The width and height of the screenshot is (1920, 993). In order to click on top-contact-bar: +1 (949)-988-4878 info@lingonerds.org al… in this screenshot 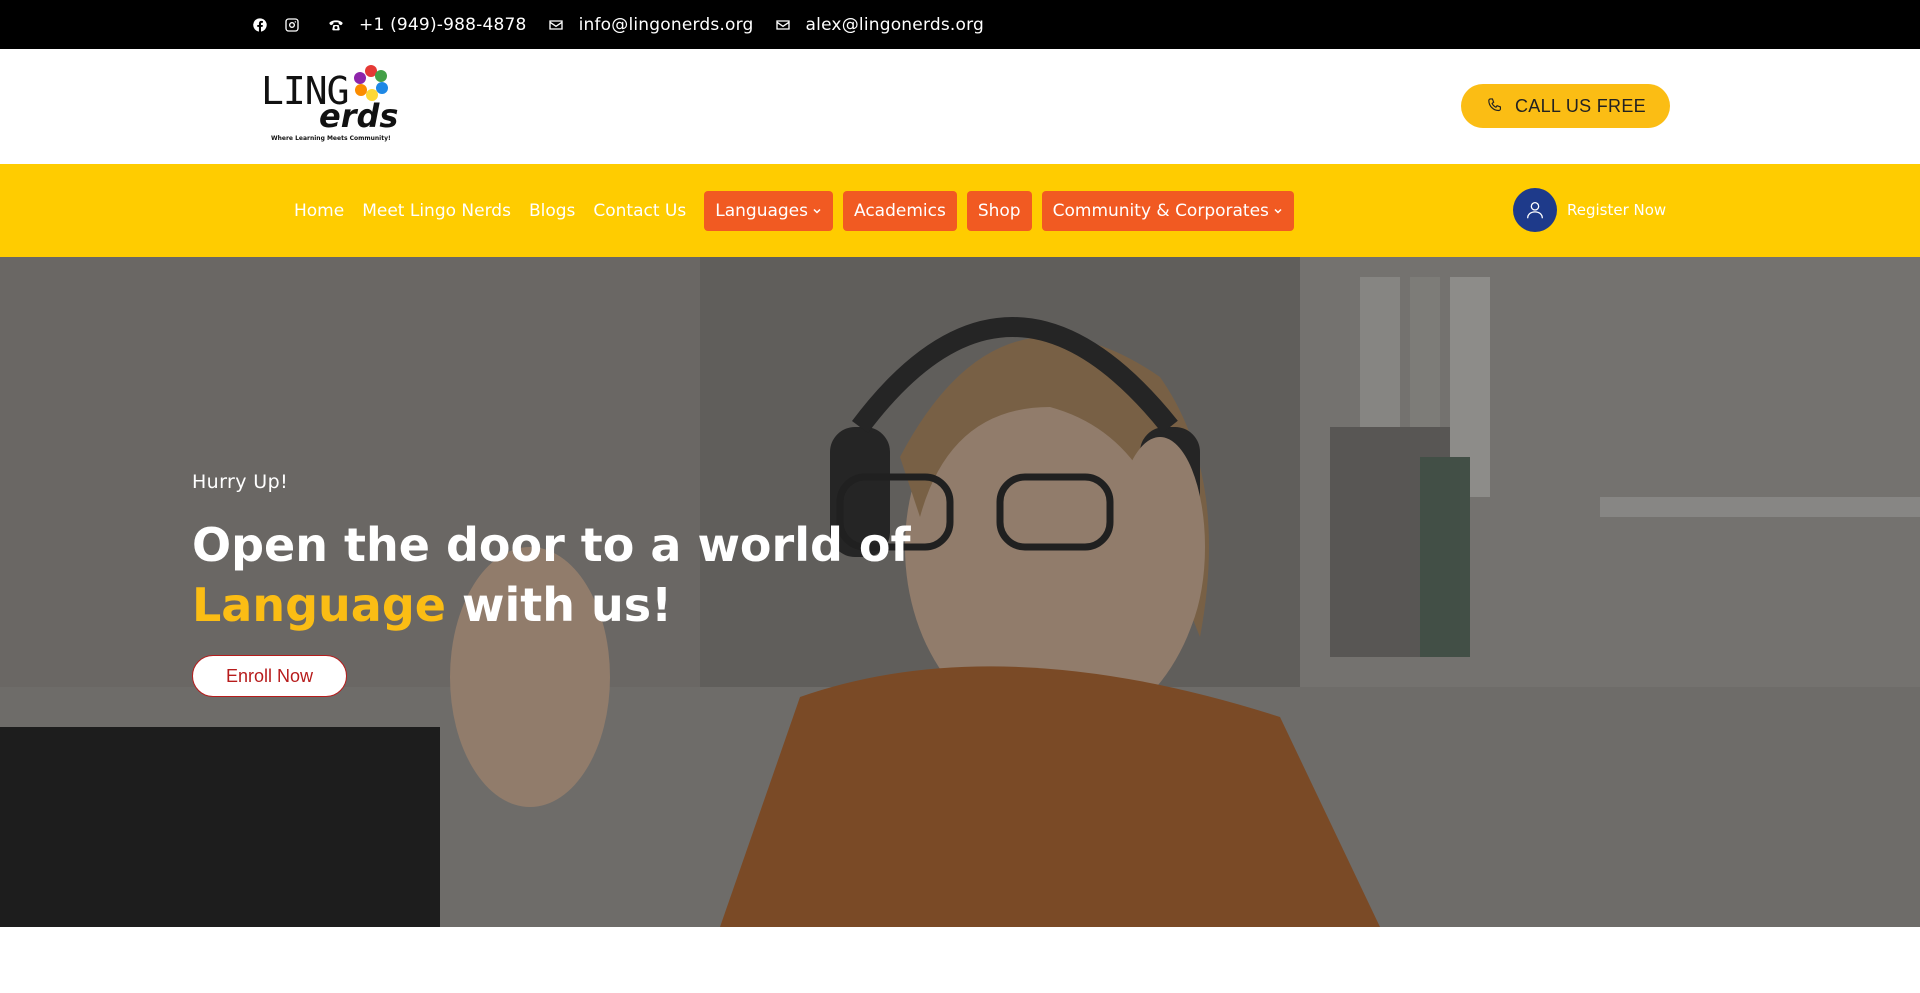, I will do `click(960, 24)`.